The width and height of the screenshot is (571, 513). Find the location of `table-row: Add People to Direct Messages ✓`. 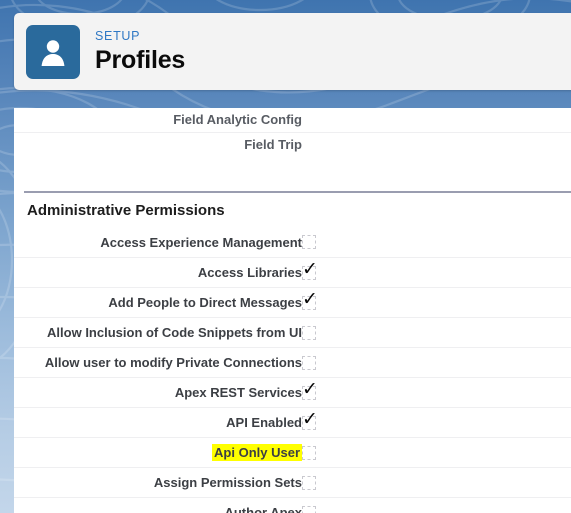

table-row: Add People to Direct Messages ✓ is located at coordinates (292, 303).